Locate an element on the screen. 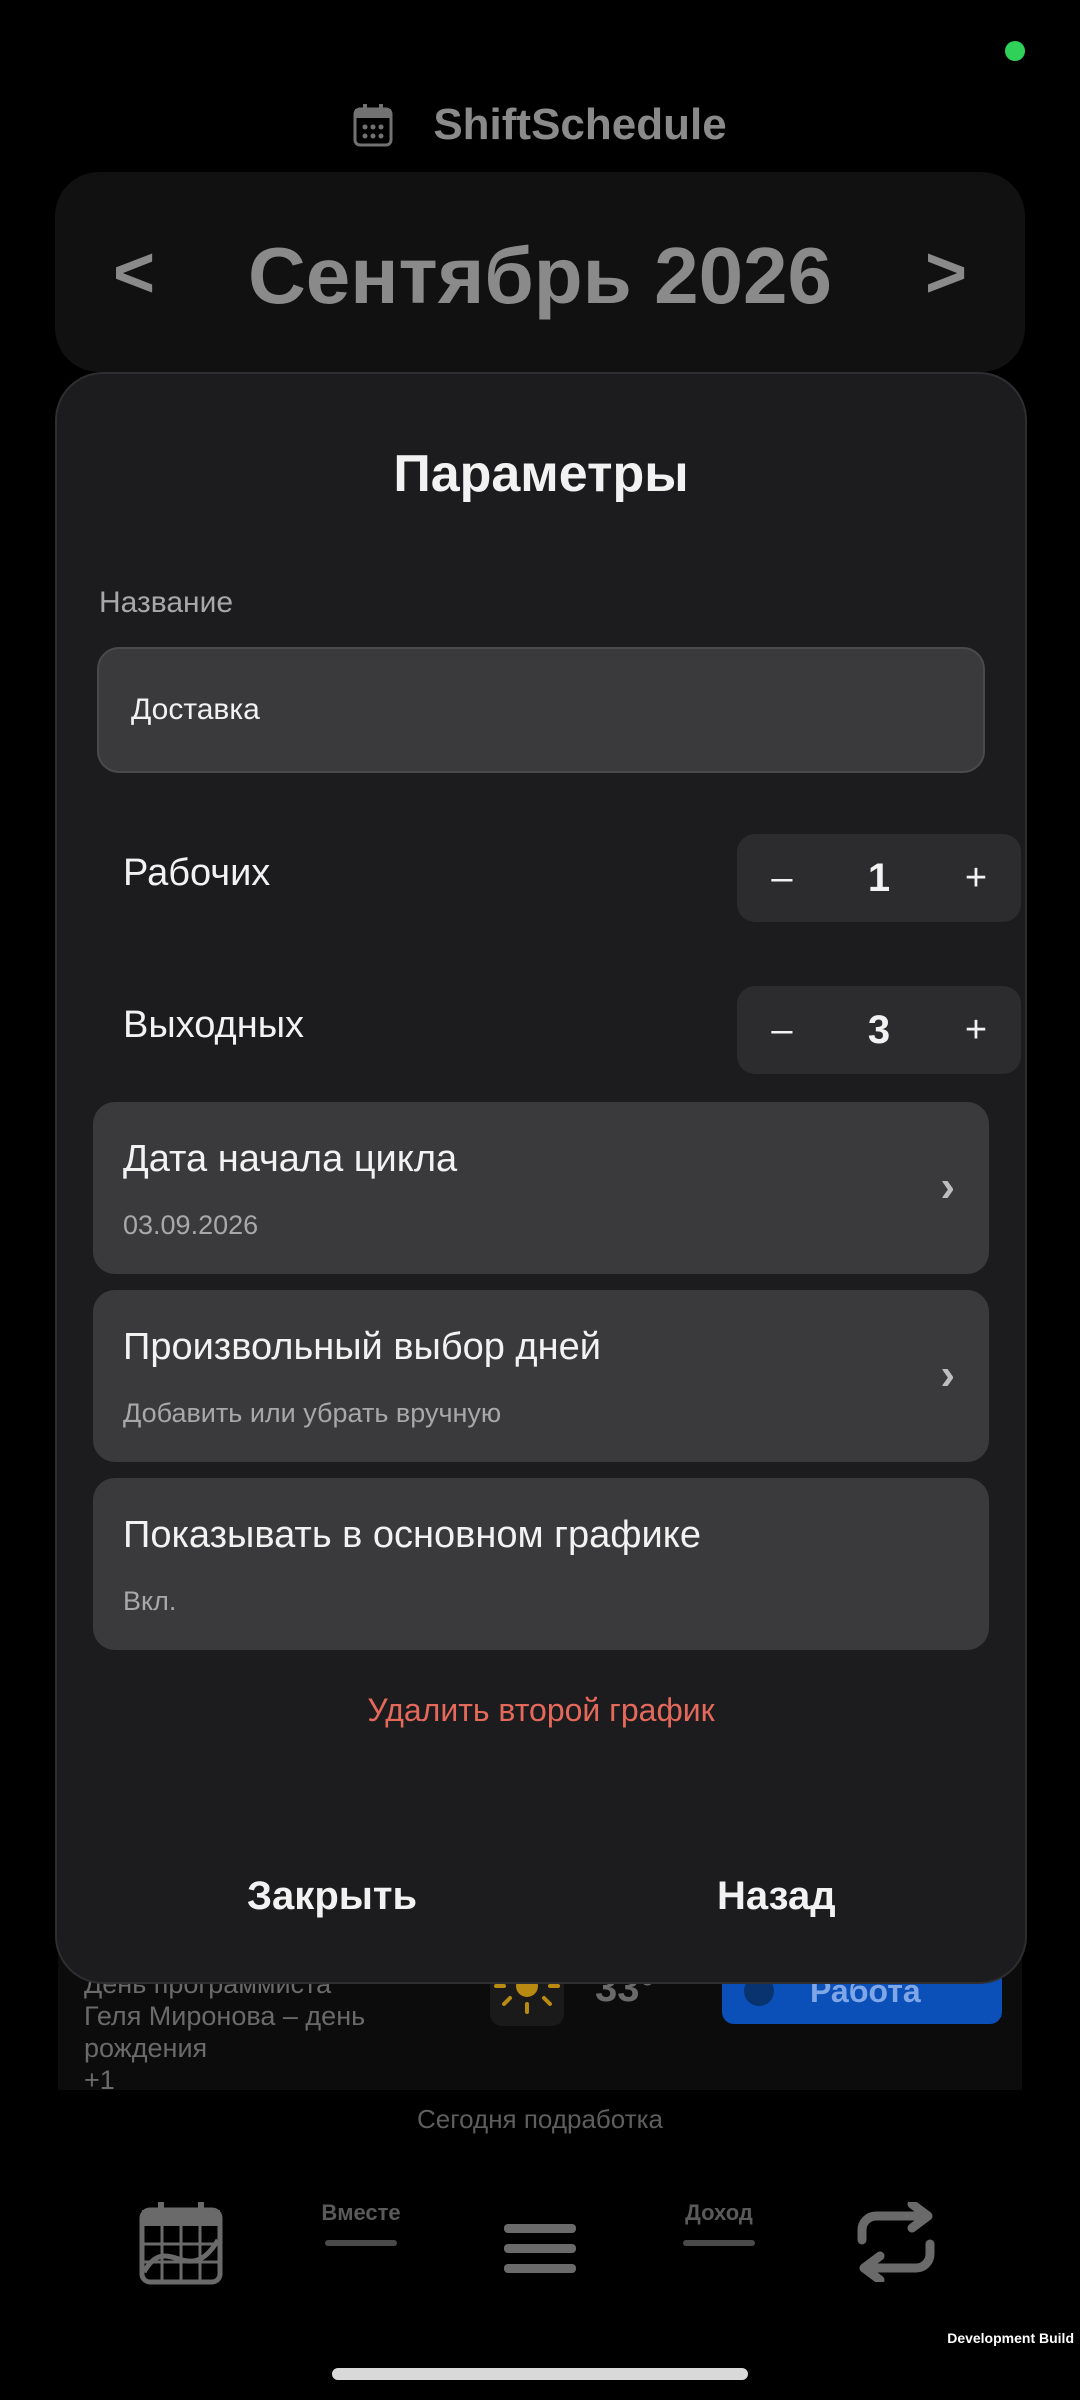 The height and width of the screenshot is (2400, 1080). nav-together-tab: Вместе is located at coordinates (361, 2223).